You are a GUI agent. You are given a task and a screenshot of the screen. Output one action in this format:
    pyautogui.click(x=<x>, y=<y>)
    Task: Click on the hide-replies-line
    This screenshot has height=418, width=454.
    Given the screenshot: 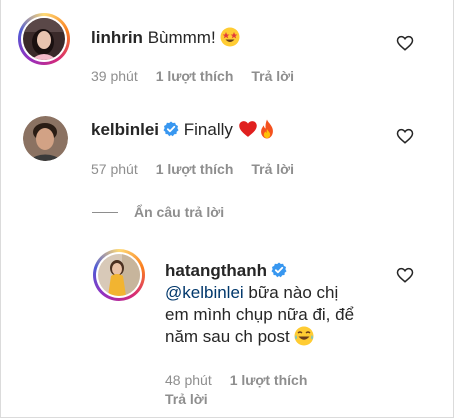 What is the action you would take?
    pyautogui.click(x=105, y=212)
    